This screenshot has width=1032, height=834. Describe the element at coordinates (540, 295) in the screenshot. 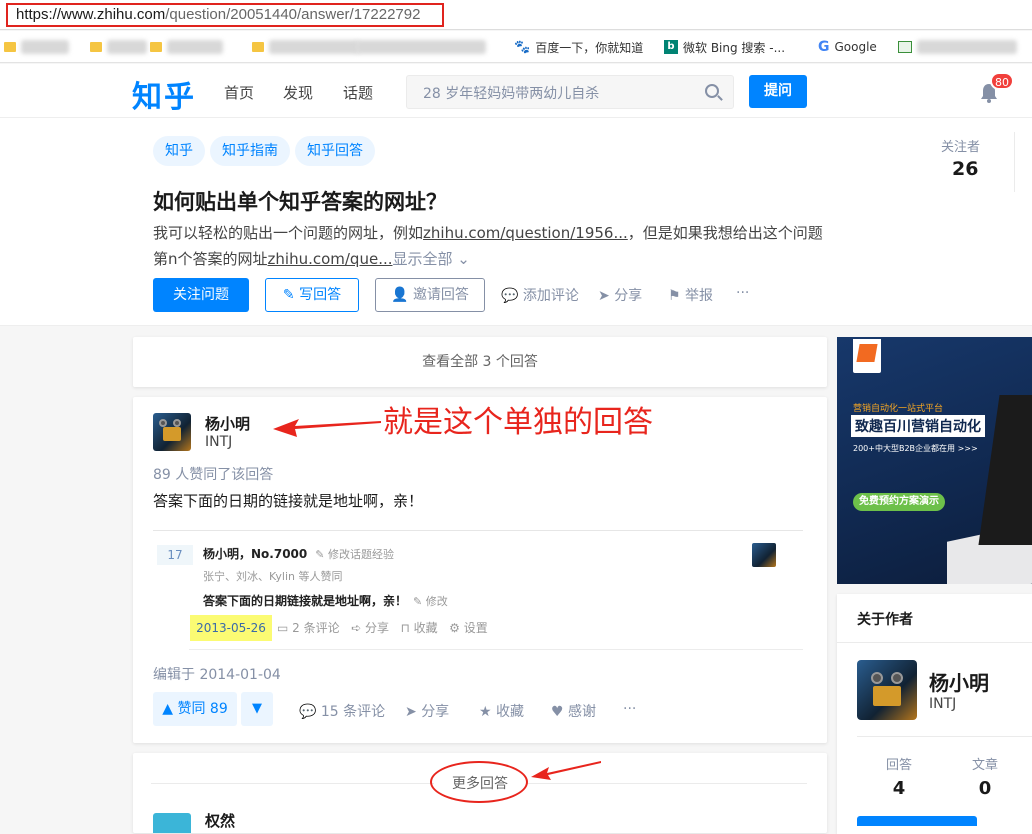

I see `add-comment-button: 💬 添加评论` at that location.